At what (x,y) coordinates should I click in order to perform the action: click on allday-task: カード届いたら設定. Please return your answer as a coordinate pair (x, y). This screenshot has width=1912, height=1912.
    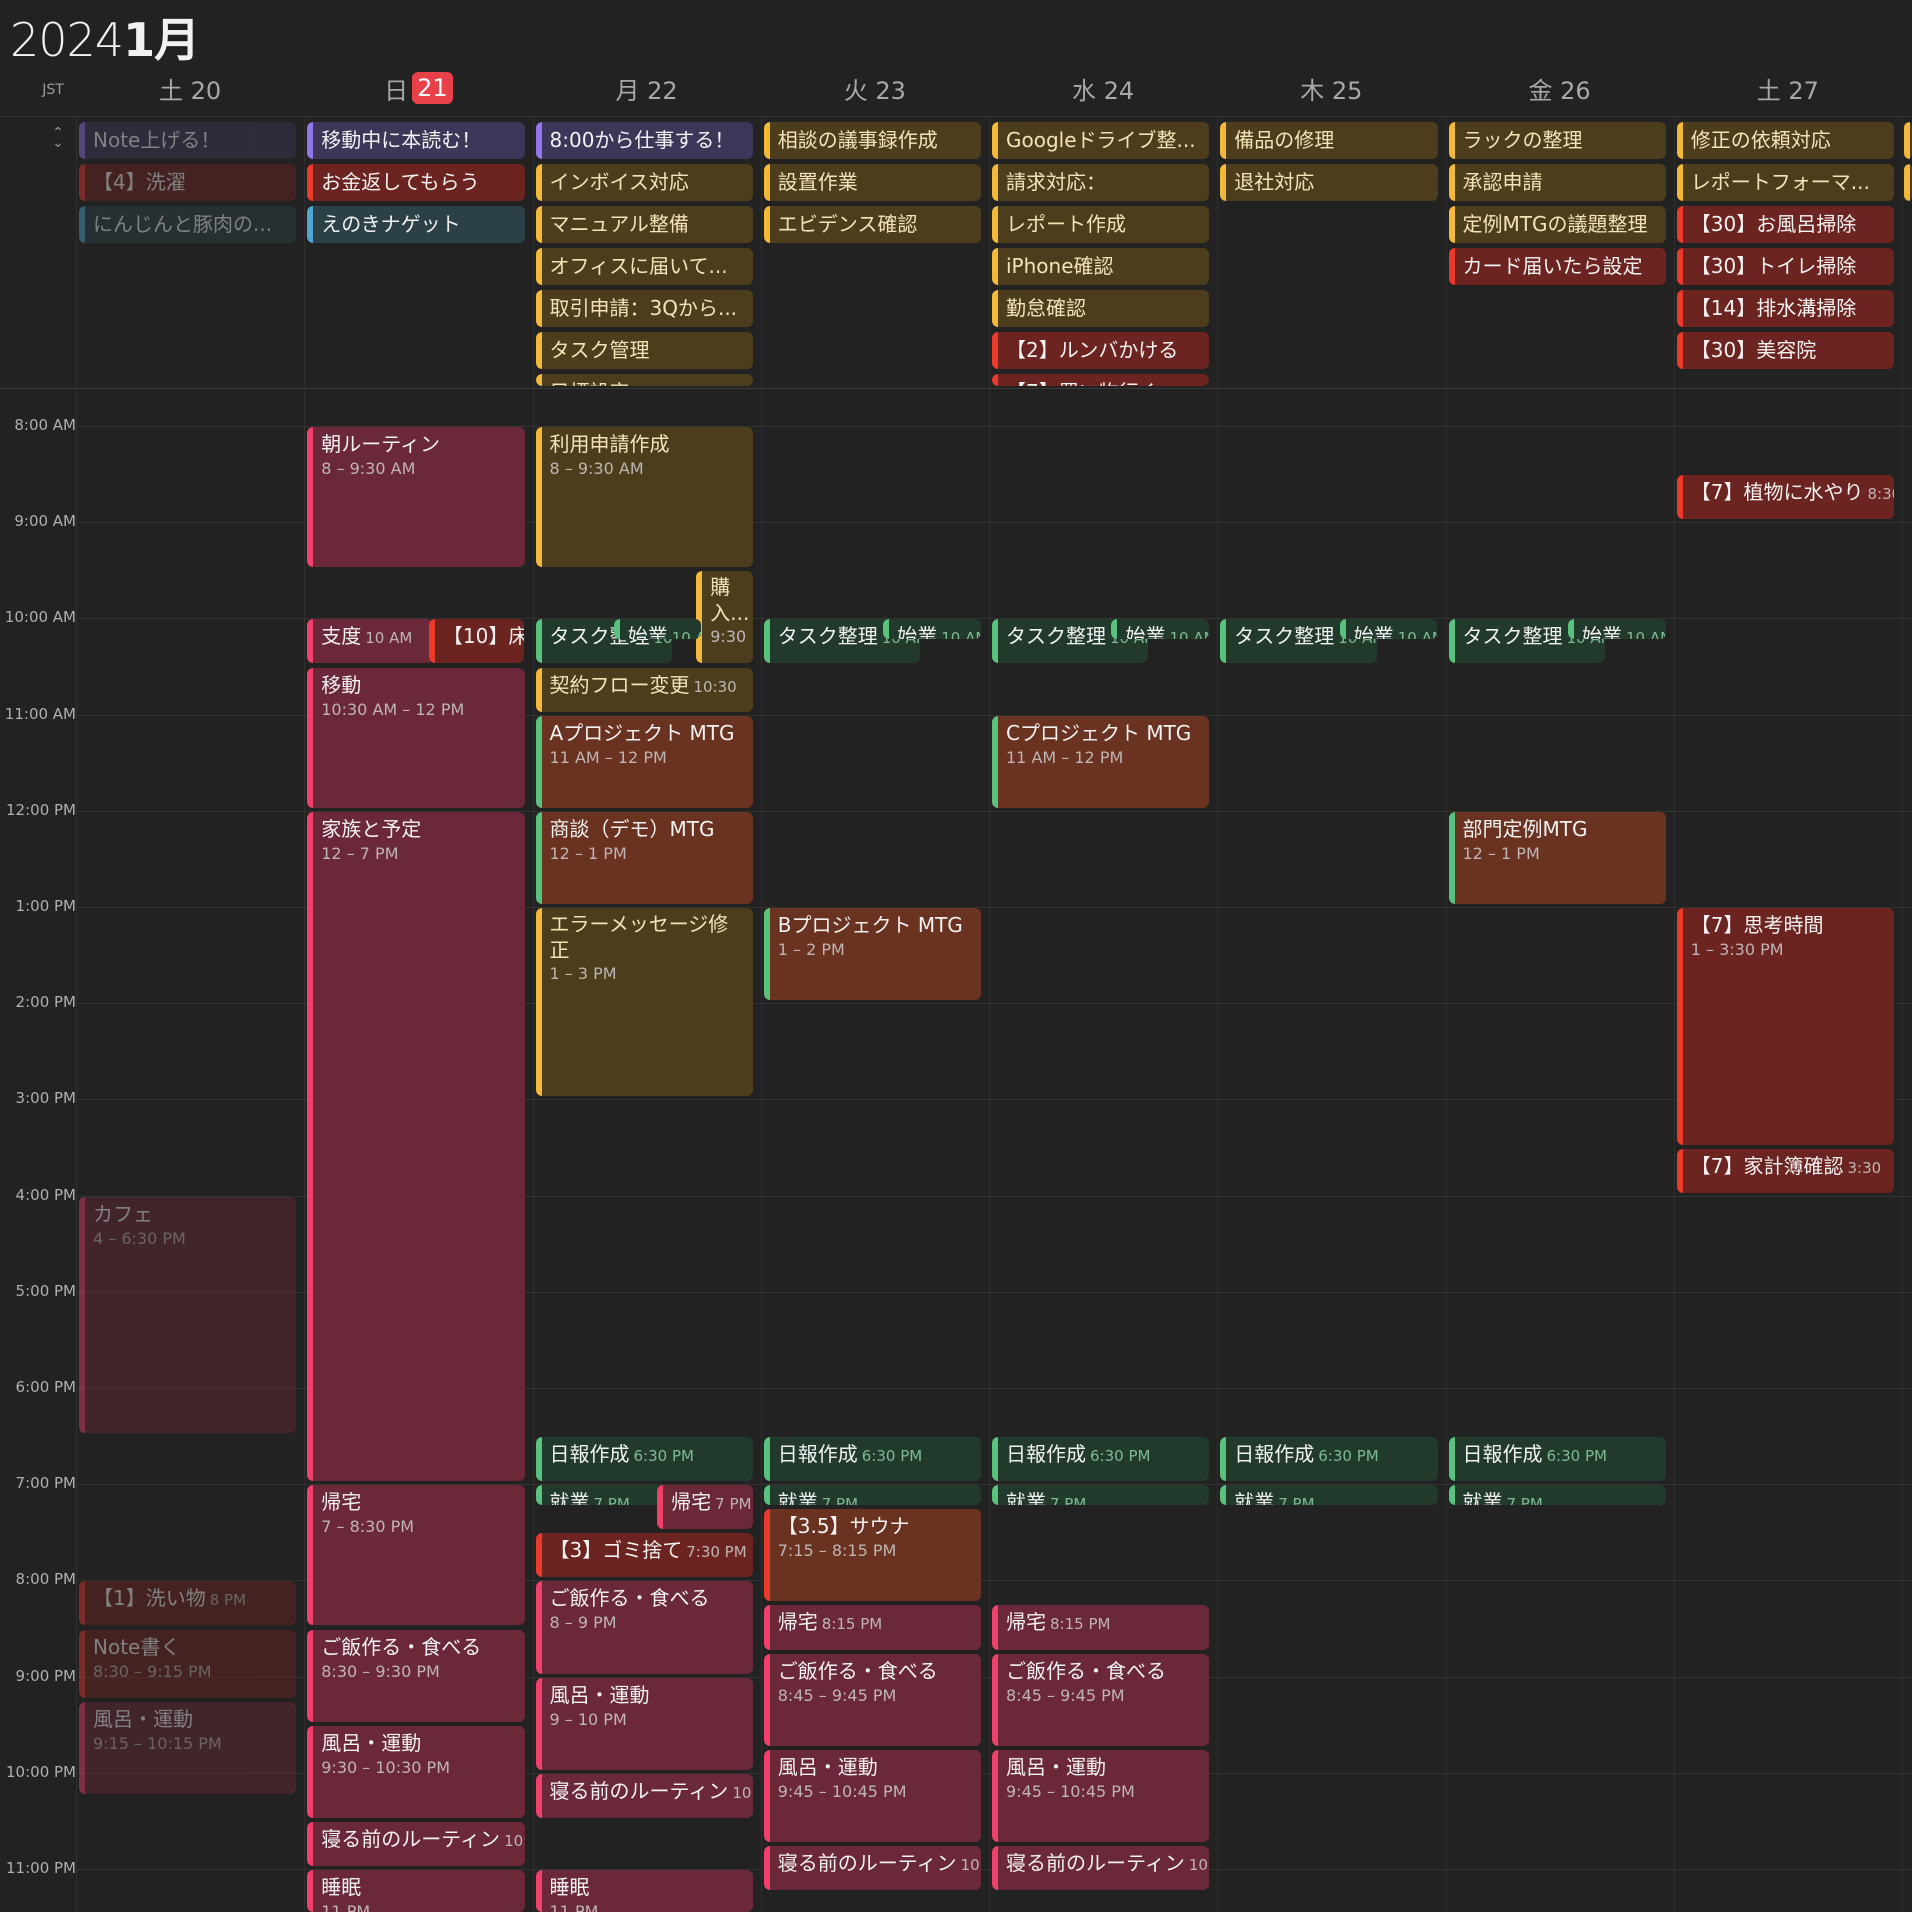
    Looking at the image, I should click on (1557, 266).